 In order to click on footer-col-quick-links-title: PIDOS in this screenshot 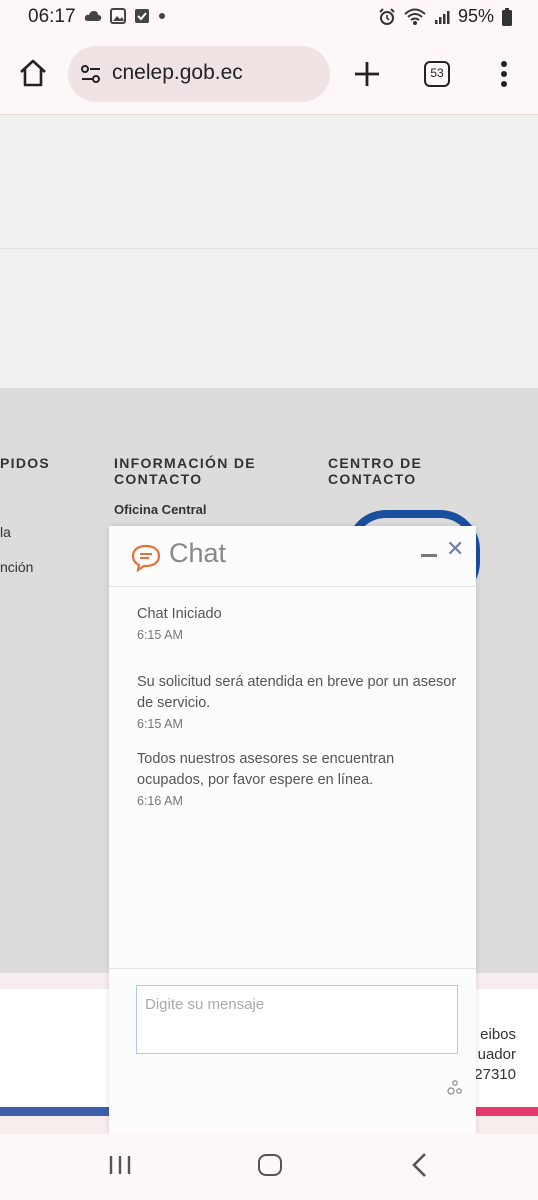, I will do `click(25, 463)`.